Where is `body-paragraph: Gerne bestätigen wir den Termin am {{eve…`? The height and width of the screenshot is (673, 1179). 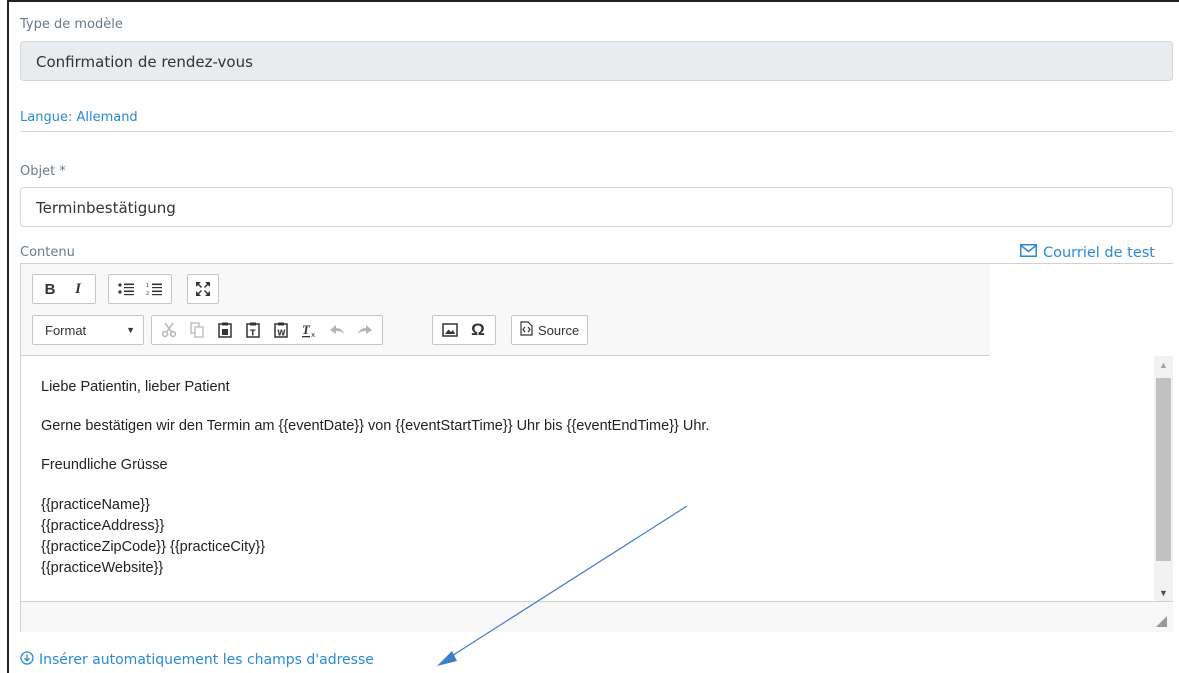
body-paragraph: Gerne bestätigen wir den Termin am {{eve… is located at coordinates (375, 426).